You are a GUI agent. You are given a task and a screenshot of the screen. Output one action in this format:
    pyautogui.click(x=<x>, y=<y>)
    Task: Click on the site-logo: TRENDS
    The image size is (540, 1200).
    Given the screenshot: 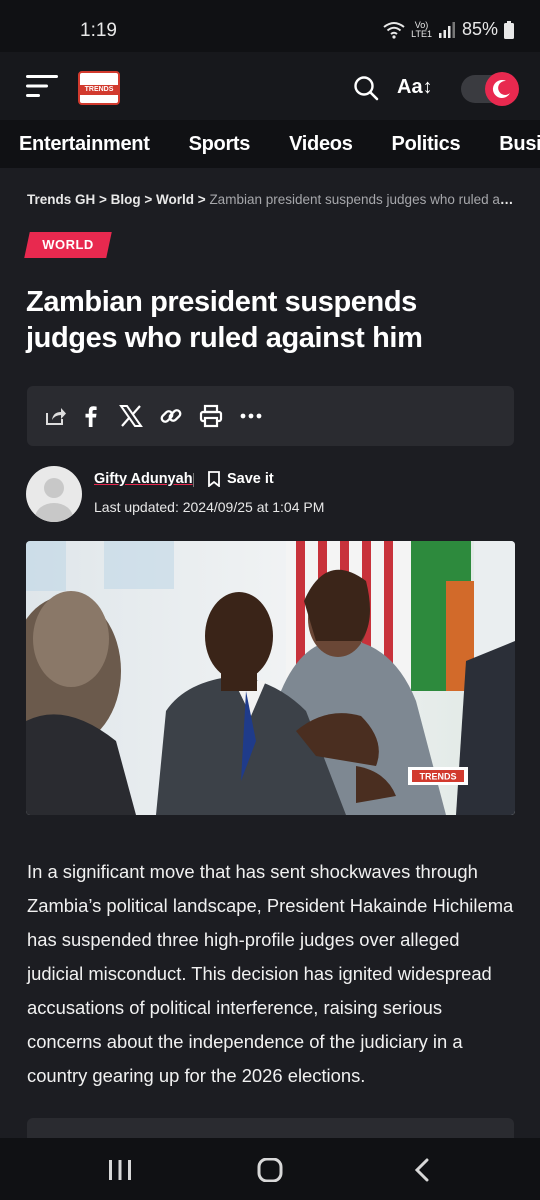 What is the action you would take?
    pyautogui.click(x=99, y=88)
    